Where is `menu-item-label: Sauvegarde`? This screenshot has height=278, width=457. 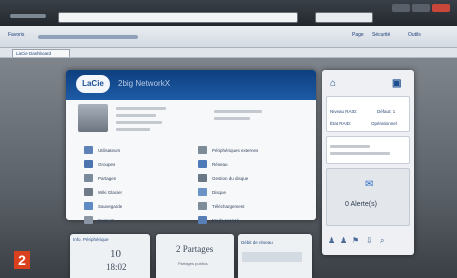 menu-item-label: Sauvegarde is located at coordinates (110, 206).